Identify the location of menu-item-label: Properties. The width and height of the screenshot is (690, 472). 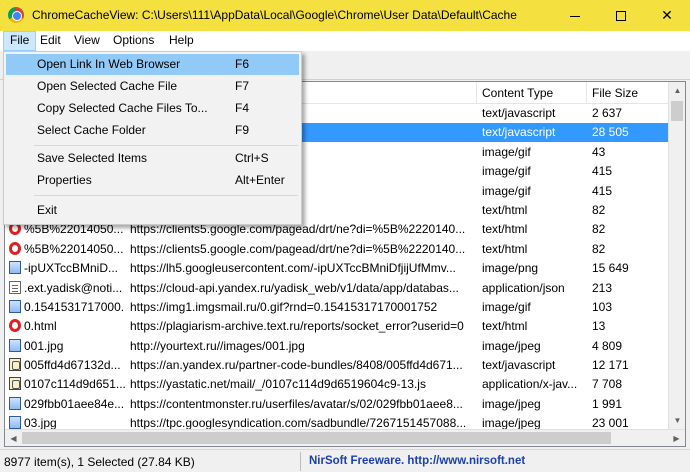
(64, 180).